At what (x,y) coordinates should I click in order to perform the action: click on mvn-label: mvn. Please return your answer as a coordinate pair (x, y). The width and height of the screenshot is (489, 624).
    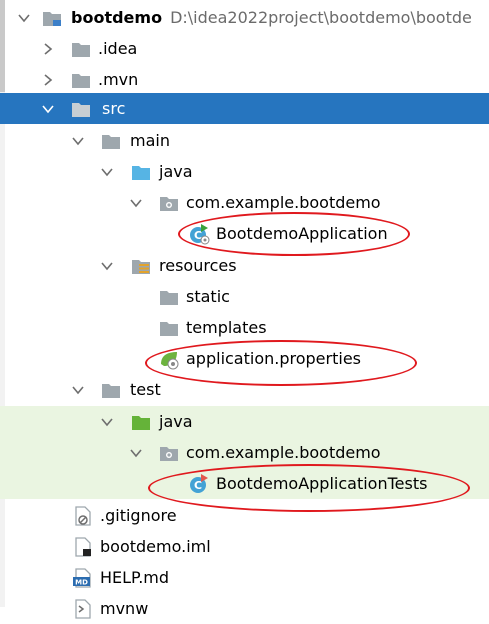
    Looking at the image, I should click on (121, 79).